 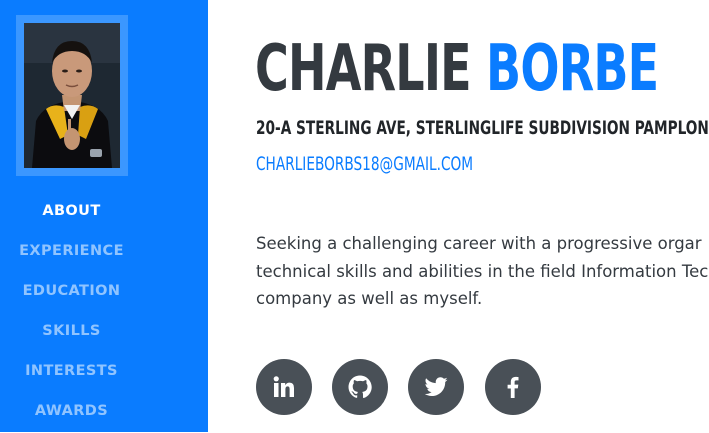 I want to click on linkedin-icon, so click(x=283, y=386).